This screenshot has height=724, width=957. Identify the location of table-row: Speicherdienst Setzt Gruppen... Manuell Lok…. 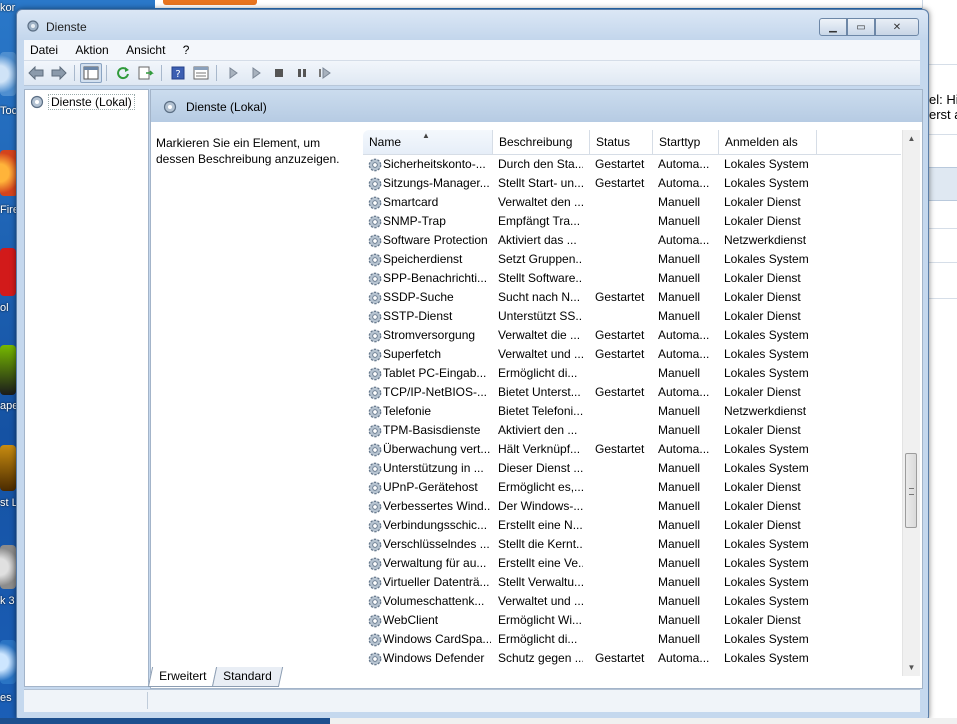
(632, 259).